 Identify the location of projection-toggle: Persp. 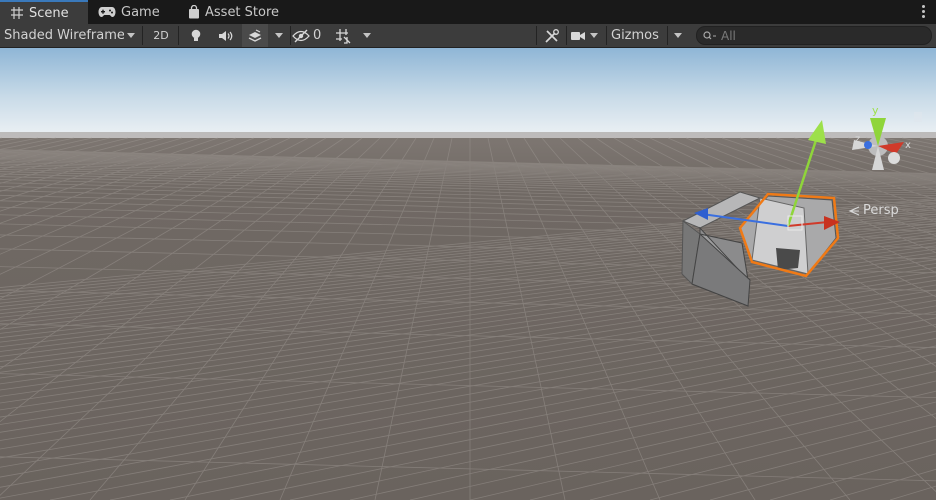
(873, 210).